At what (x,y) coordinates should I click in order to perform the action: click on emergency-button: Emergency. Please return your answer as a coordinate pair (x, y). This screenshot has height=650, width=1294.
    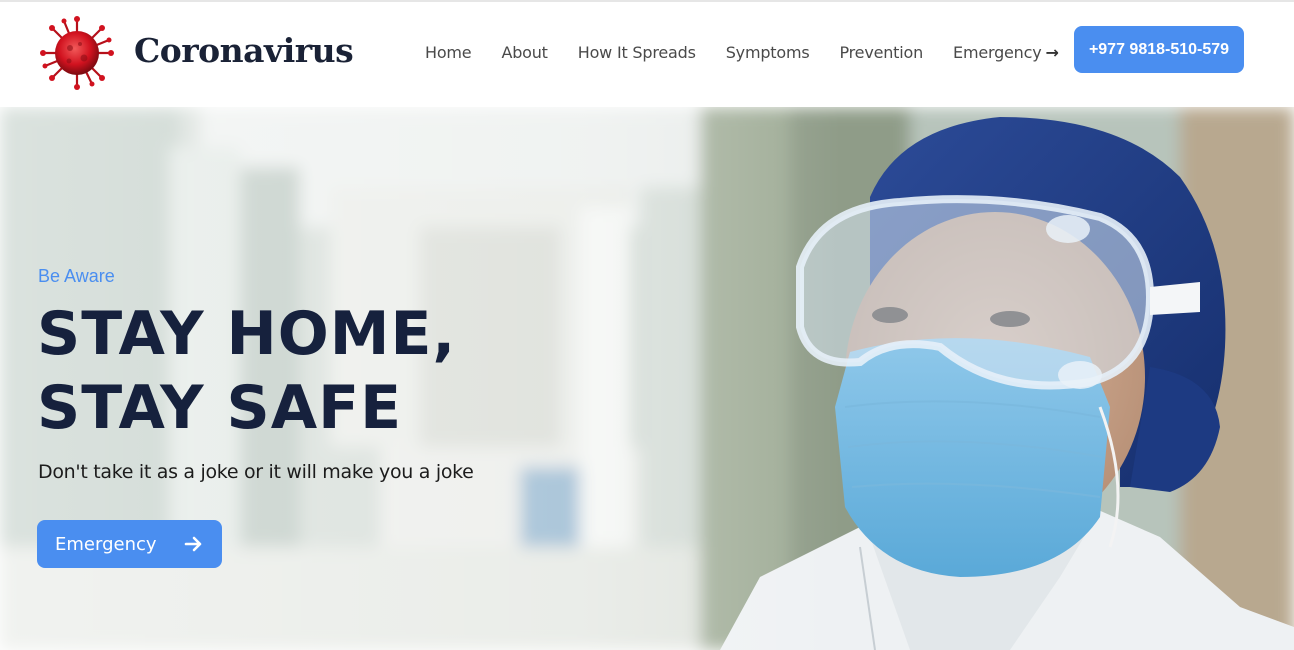
    Looking at the image, I should click on (129, 544).